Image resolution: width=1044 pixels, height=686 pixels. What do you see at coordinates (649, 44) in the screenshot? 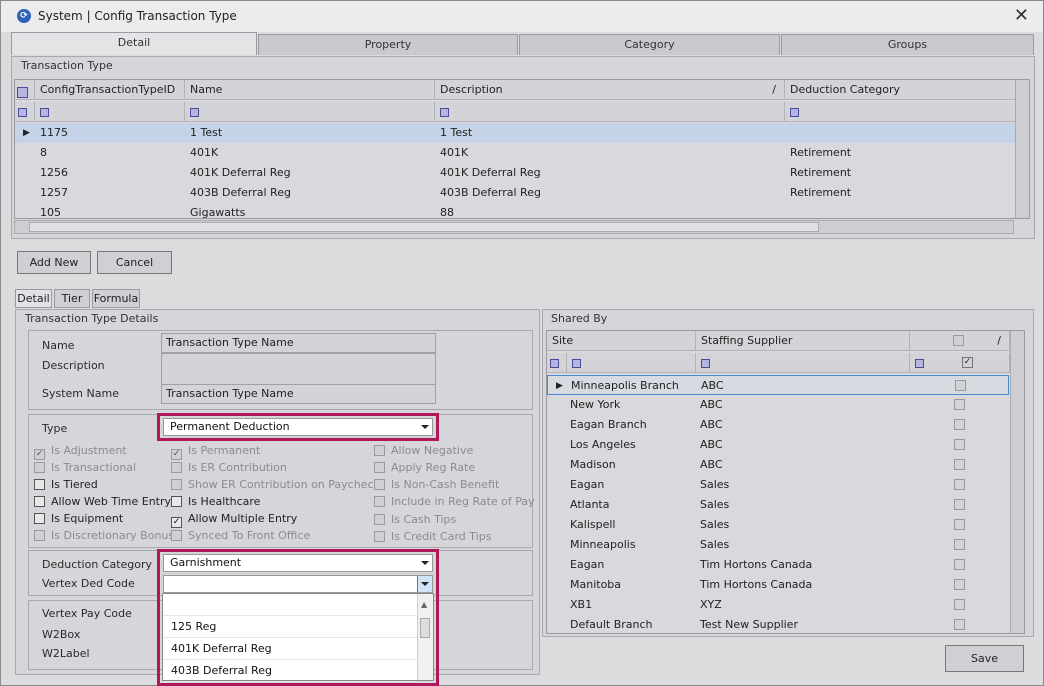
I see `tab-category: Category` at bounding box center [649, 44].